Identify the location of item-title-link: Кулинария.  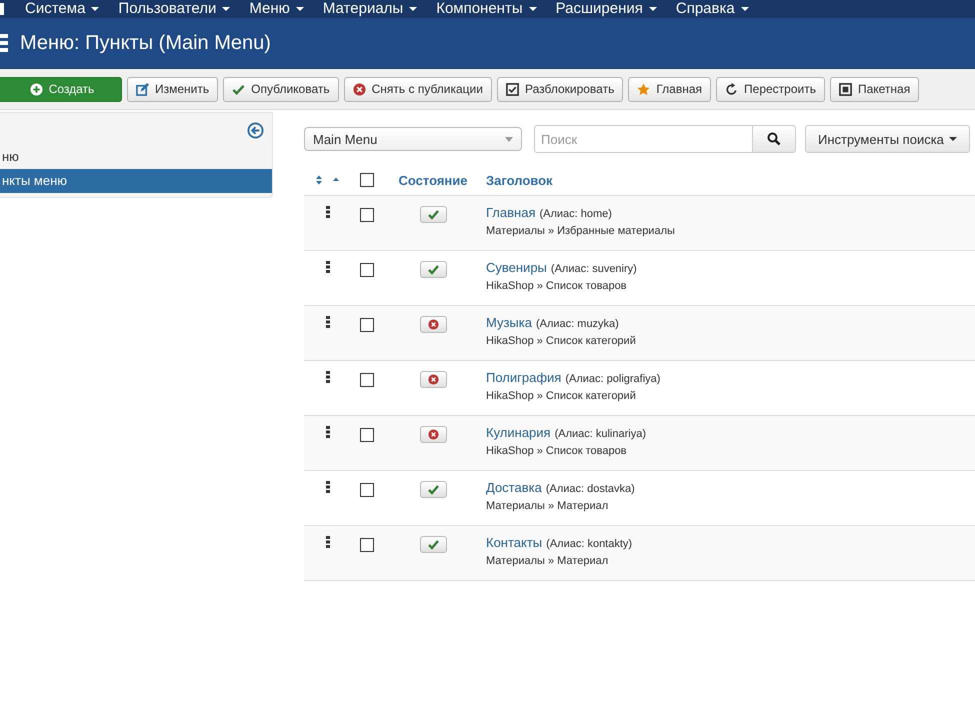
(518, 432).